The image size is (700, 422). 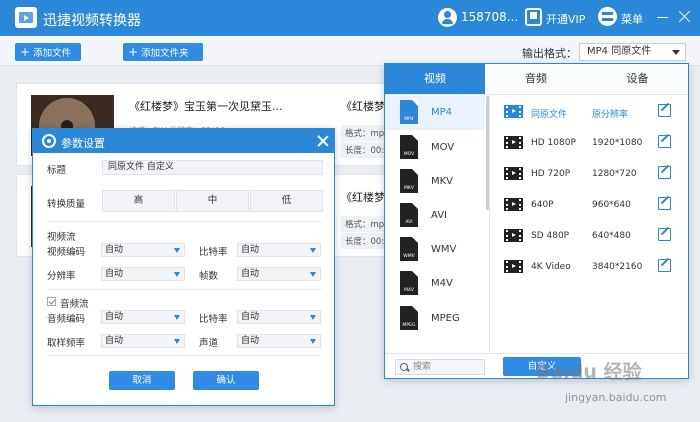 What do you see at coordinates (435, 216) in the screenshot?
I see `format-item-avi: AVI AVI` at bounding box center [435, 216].